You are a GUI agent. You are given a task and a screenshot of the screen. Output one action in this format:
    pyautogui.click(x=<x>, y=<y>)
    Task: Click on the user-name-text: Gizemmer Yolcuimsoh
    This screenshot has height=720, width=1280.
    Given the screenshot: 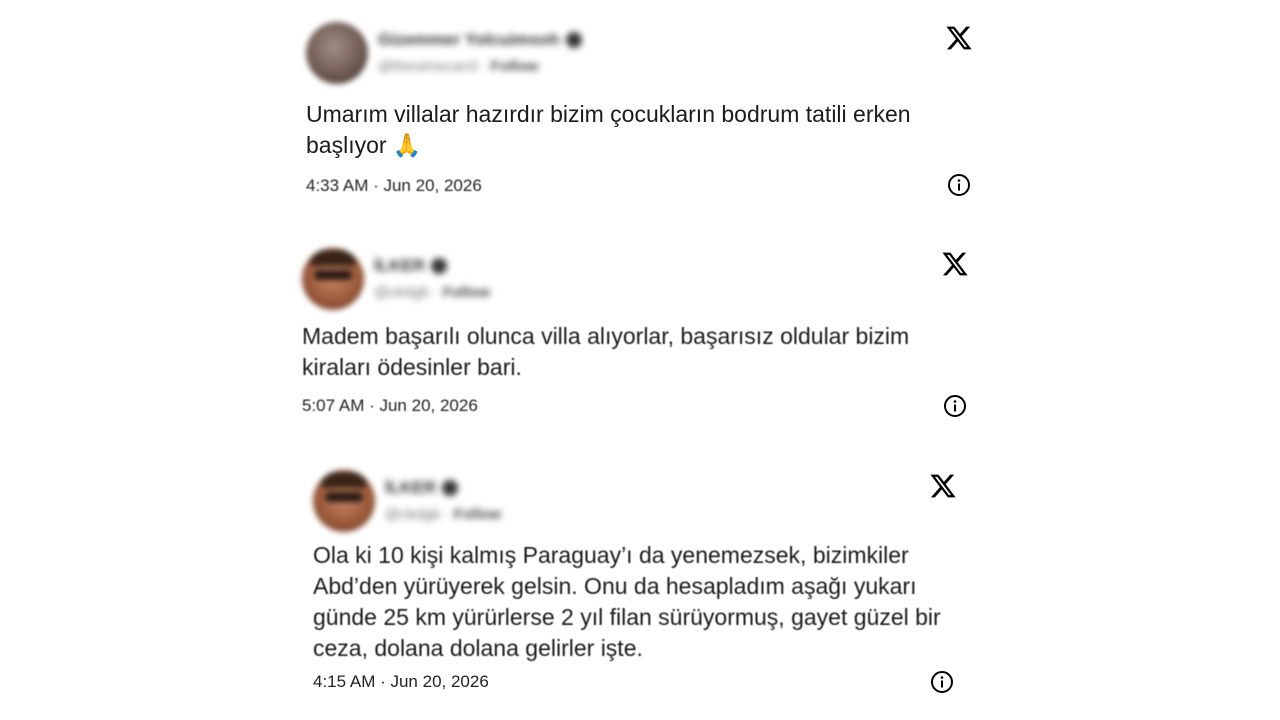 What is the action you would take?
    pyautogui.click(x=469, y=39)
    